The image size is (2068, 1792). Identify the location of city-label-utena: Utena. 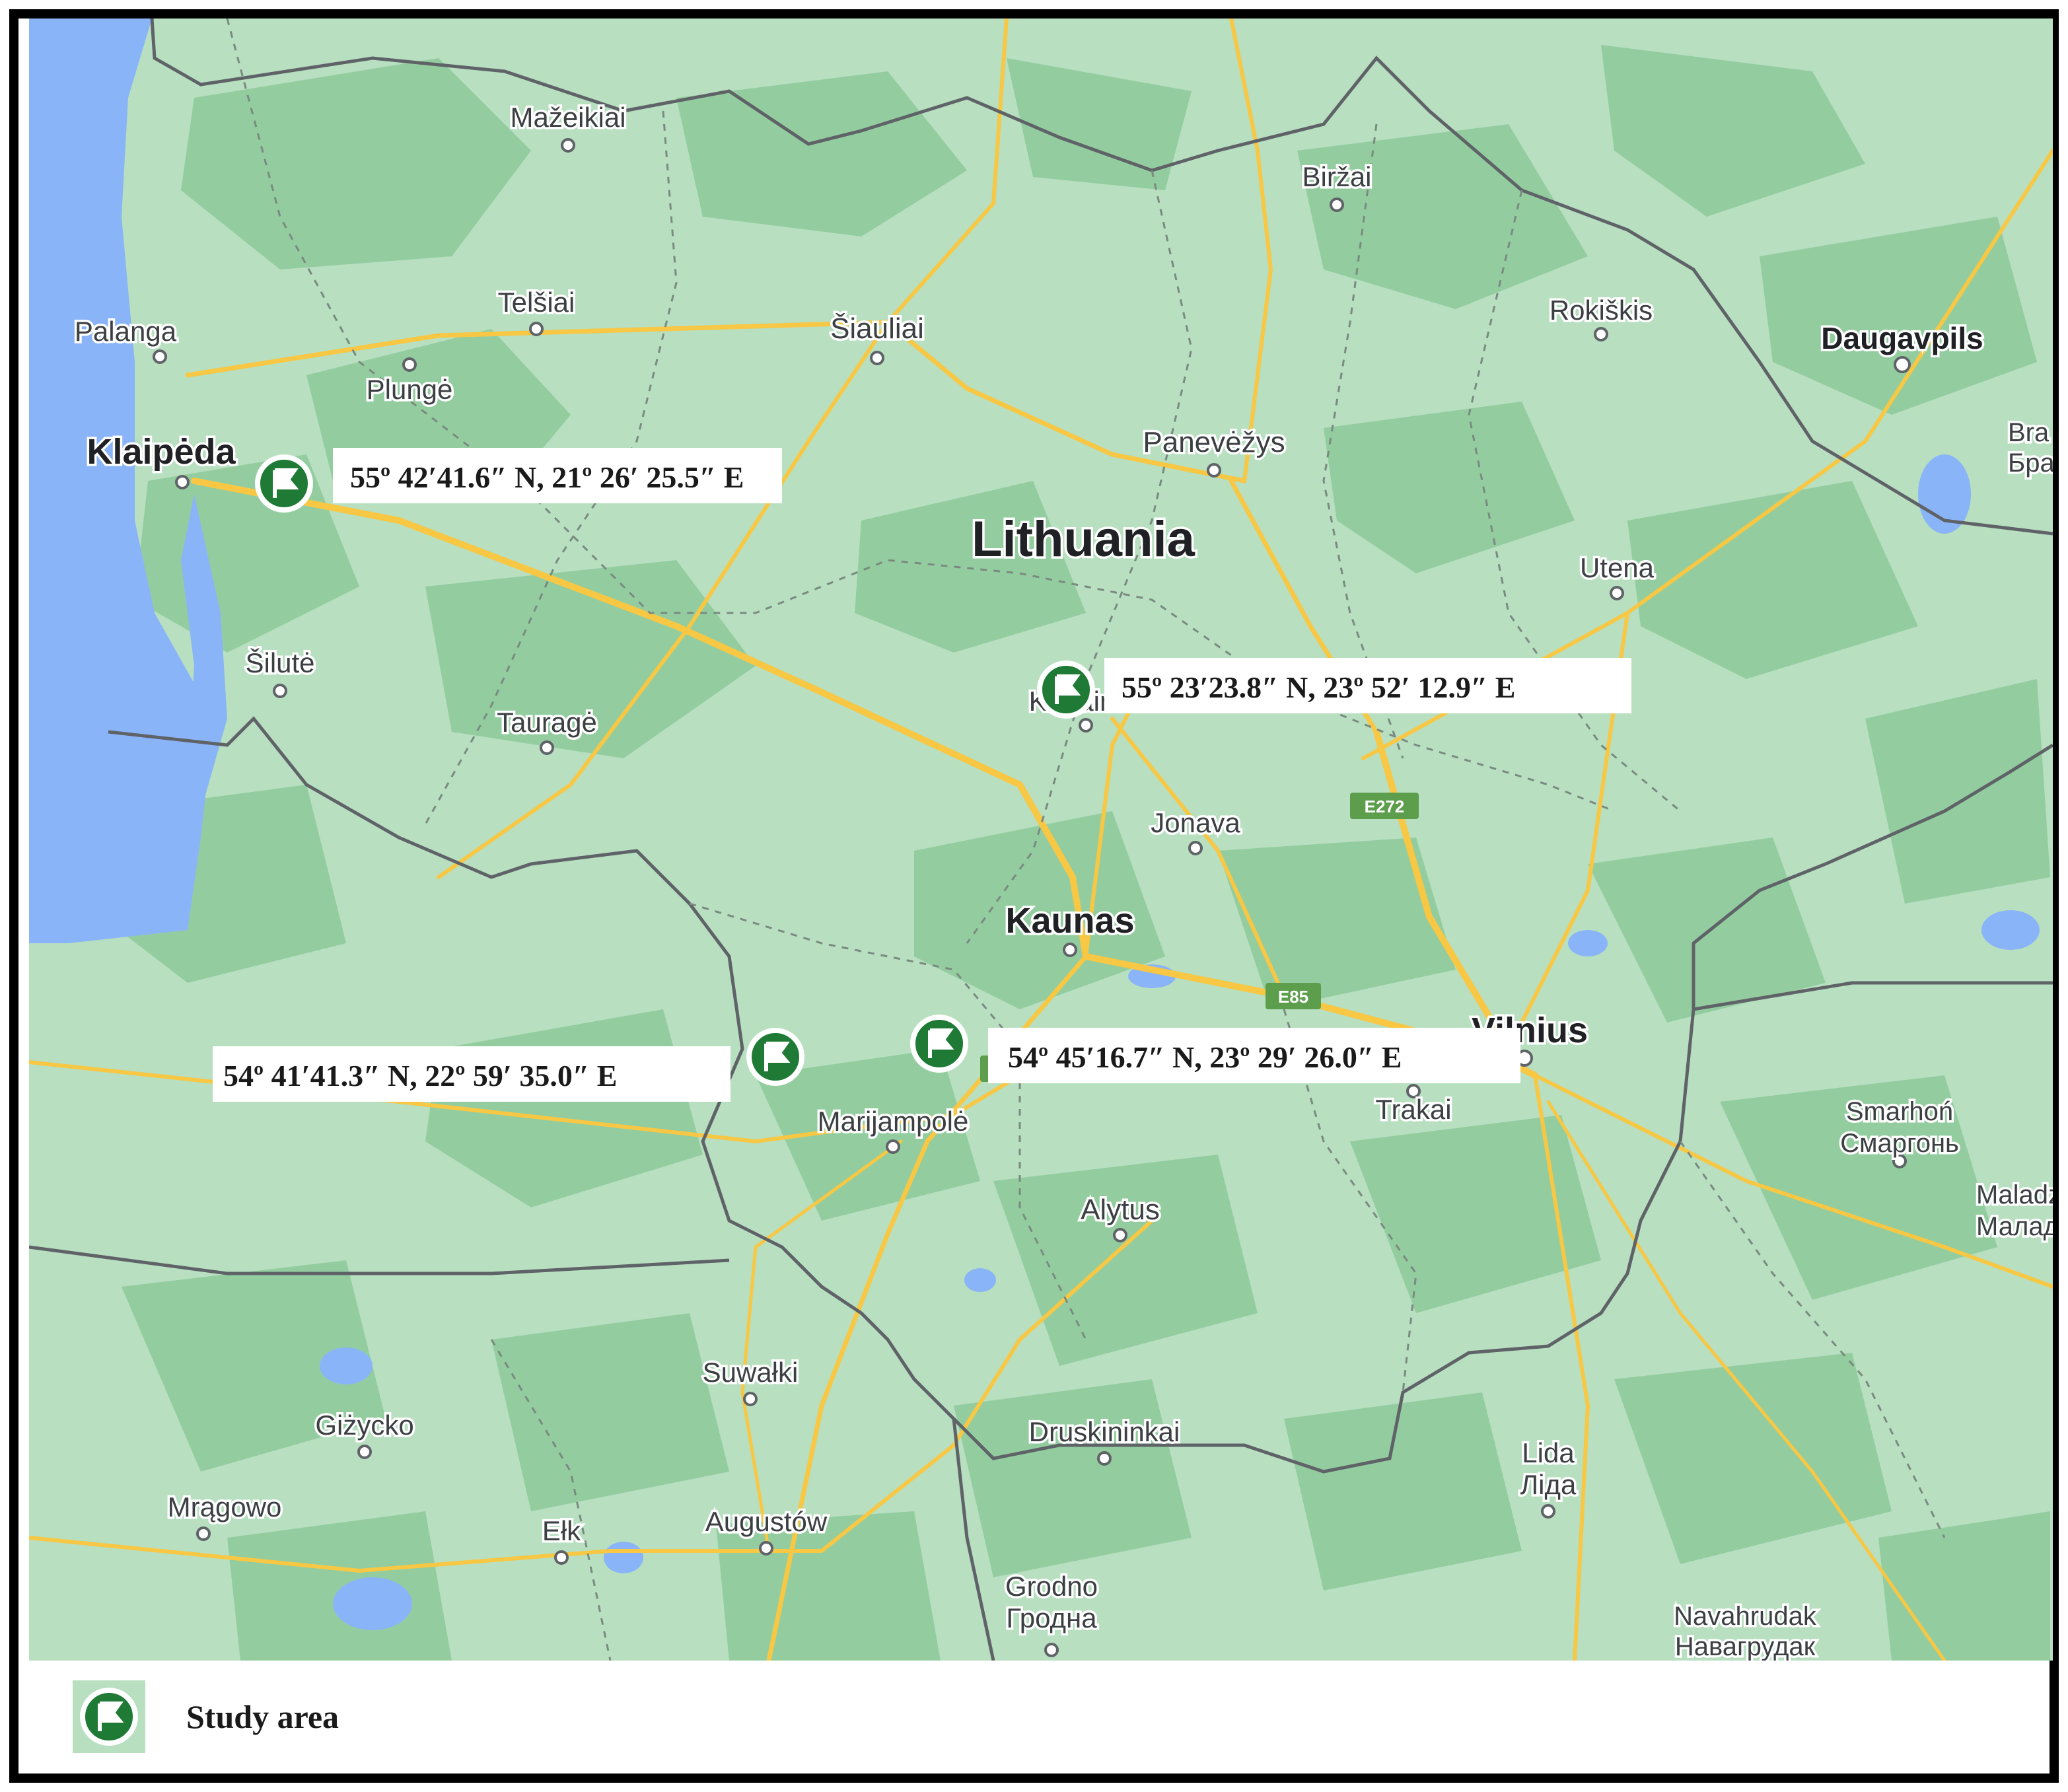
(1617, 567).